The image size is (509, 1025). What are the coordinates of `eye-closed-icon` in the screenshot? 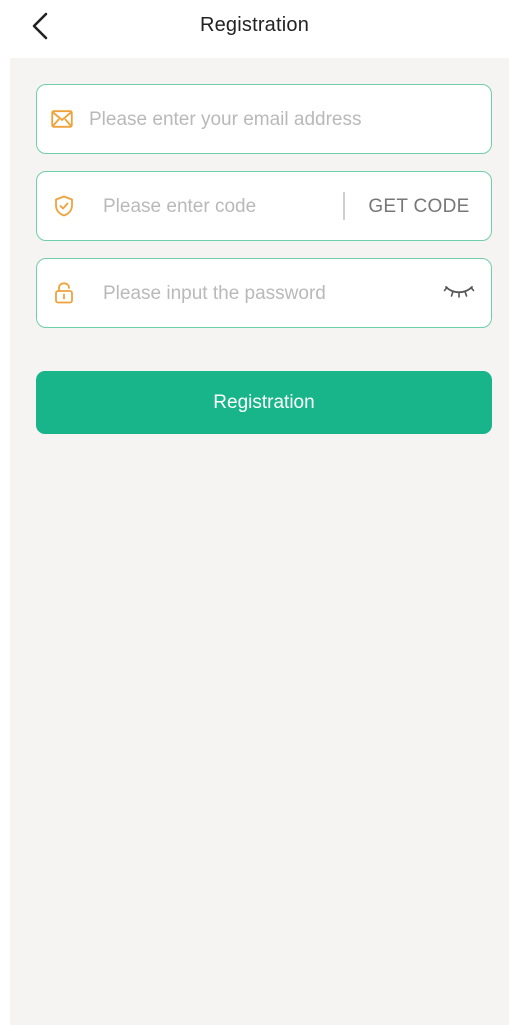 It's located at (459, 293).